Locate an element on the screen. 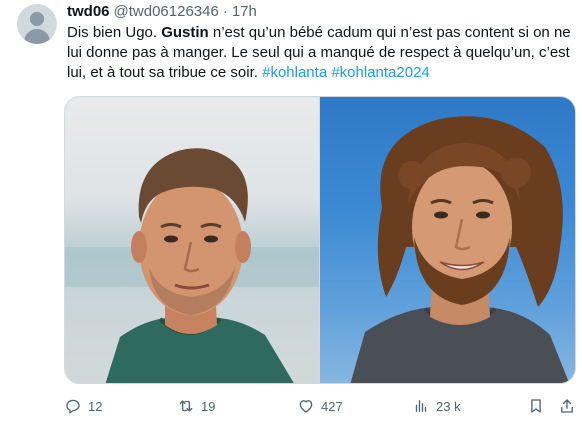 The height and width of the screenshot is (428, 582). hashtag-kohlanta: #kohlanta is located at coordinates (294, 72).